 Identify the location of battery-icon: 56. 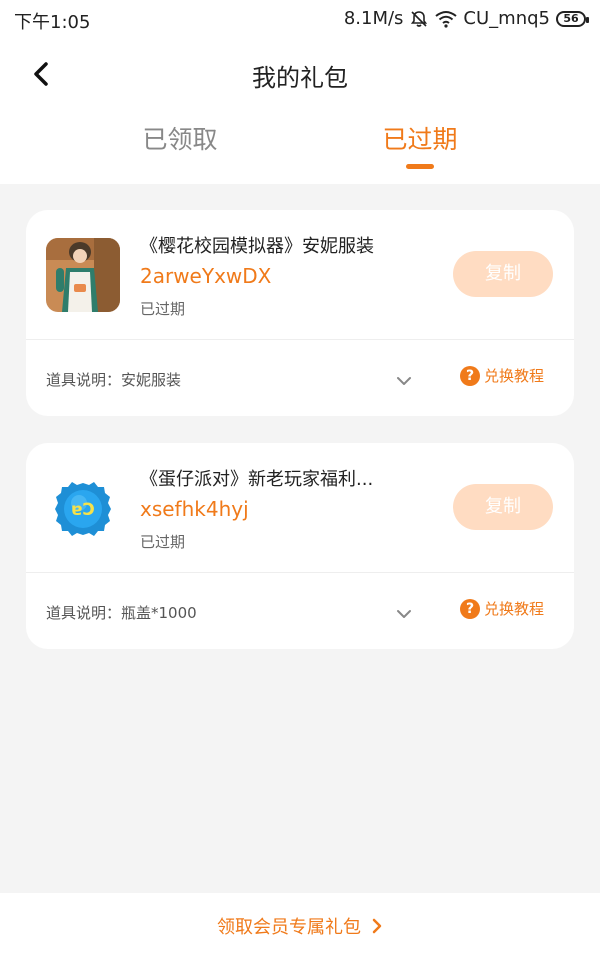
(572, 18).